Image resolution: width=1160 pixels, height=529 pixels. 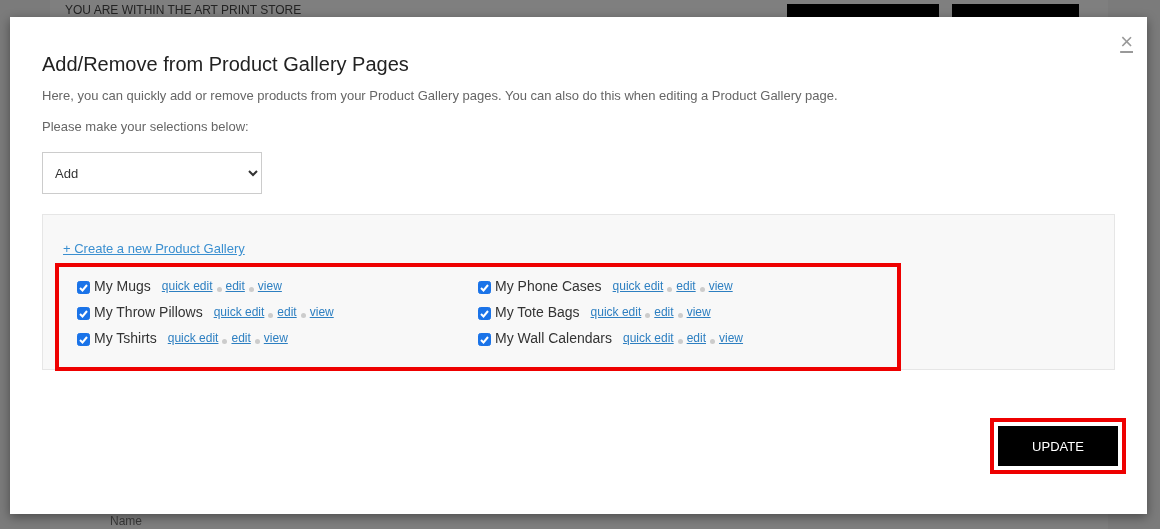 What do you see at coordinates (148, 312) in the screenshot?
I see `gallery-name: My Throw Pillows` at bounding box center [148, 312].